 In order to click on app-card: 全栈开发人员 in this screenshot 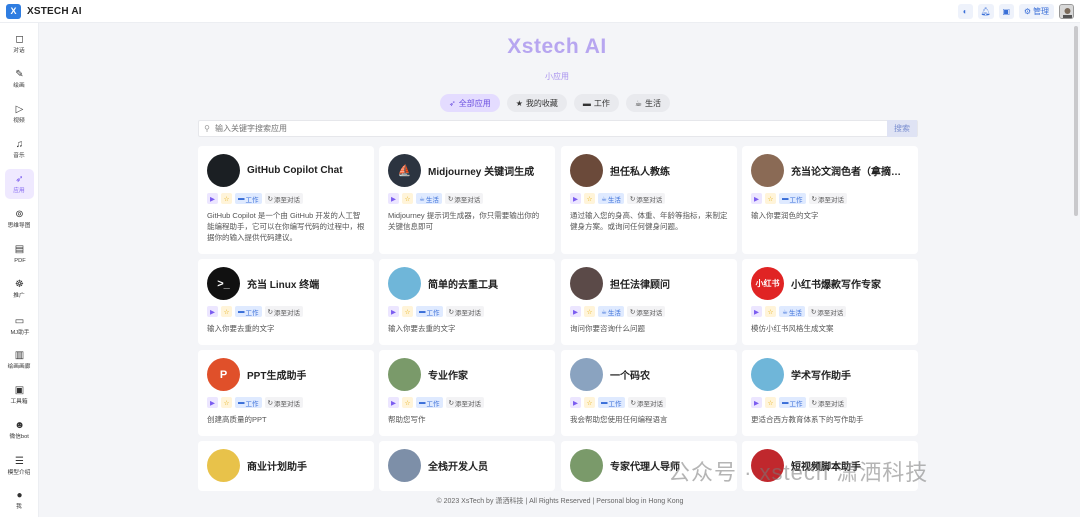, I will do `click(467, 466)`.